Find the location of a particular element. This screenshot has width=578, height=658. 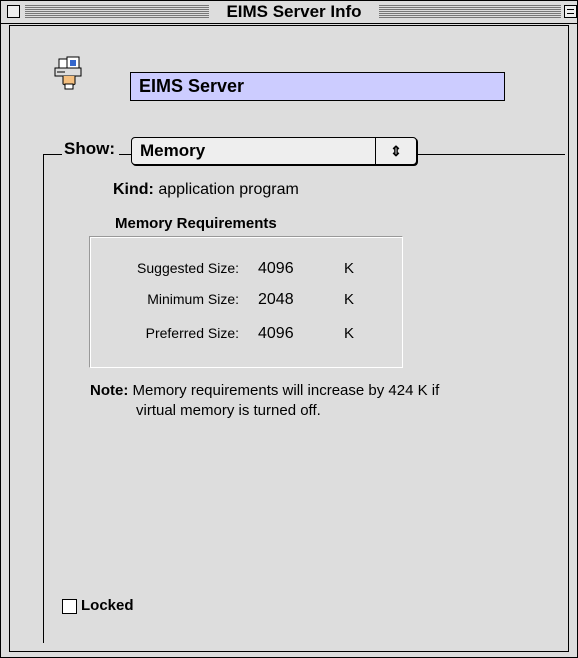

title-bar-stripes-left is located at coordinates (117, 11).